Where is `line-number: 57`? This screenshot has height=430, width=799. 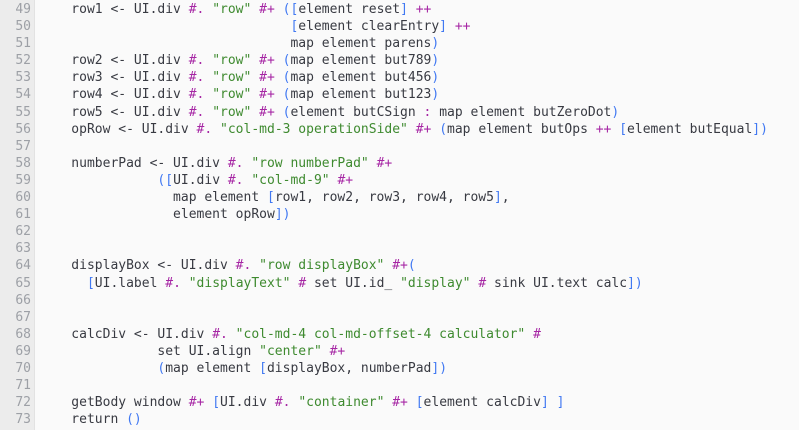 line-number: 57 is located at coordinates (23, 146).